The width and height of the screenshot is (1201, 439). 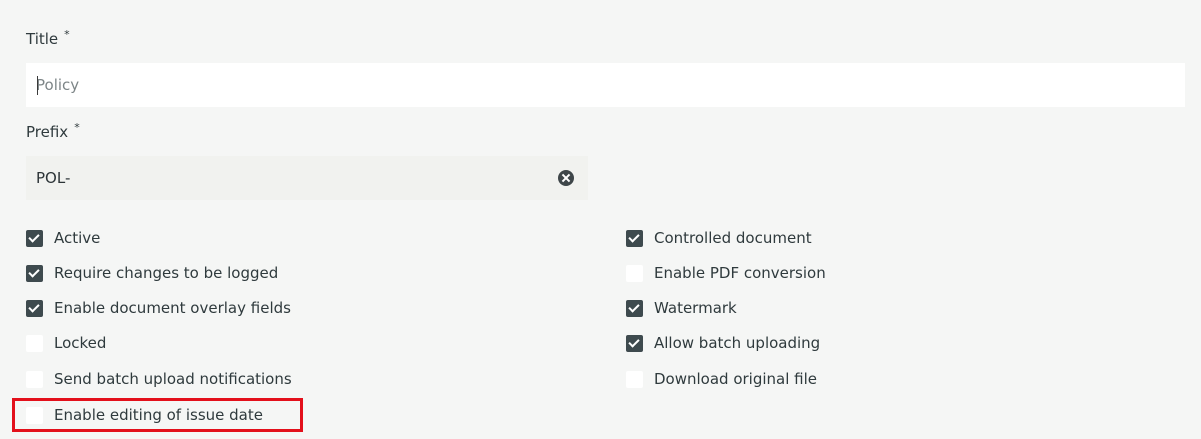 I want to click on option-send-batch-notifications: Send batch upload notifications, so click(x=159, y=379).